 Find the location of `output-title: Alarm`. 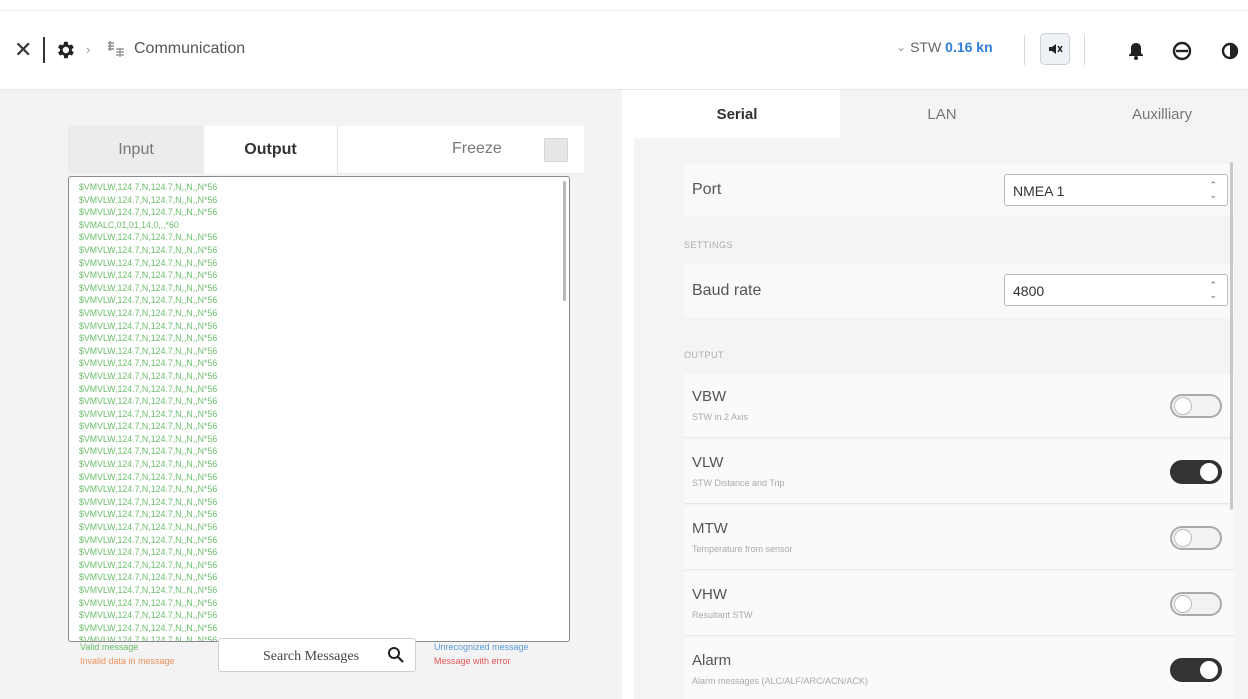

output-title: Alarm is located at coordinates (712, 660).